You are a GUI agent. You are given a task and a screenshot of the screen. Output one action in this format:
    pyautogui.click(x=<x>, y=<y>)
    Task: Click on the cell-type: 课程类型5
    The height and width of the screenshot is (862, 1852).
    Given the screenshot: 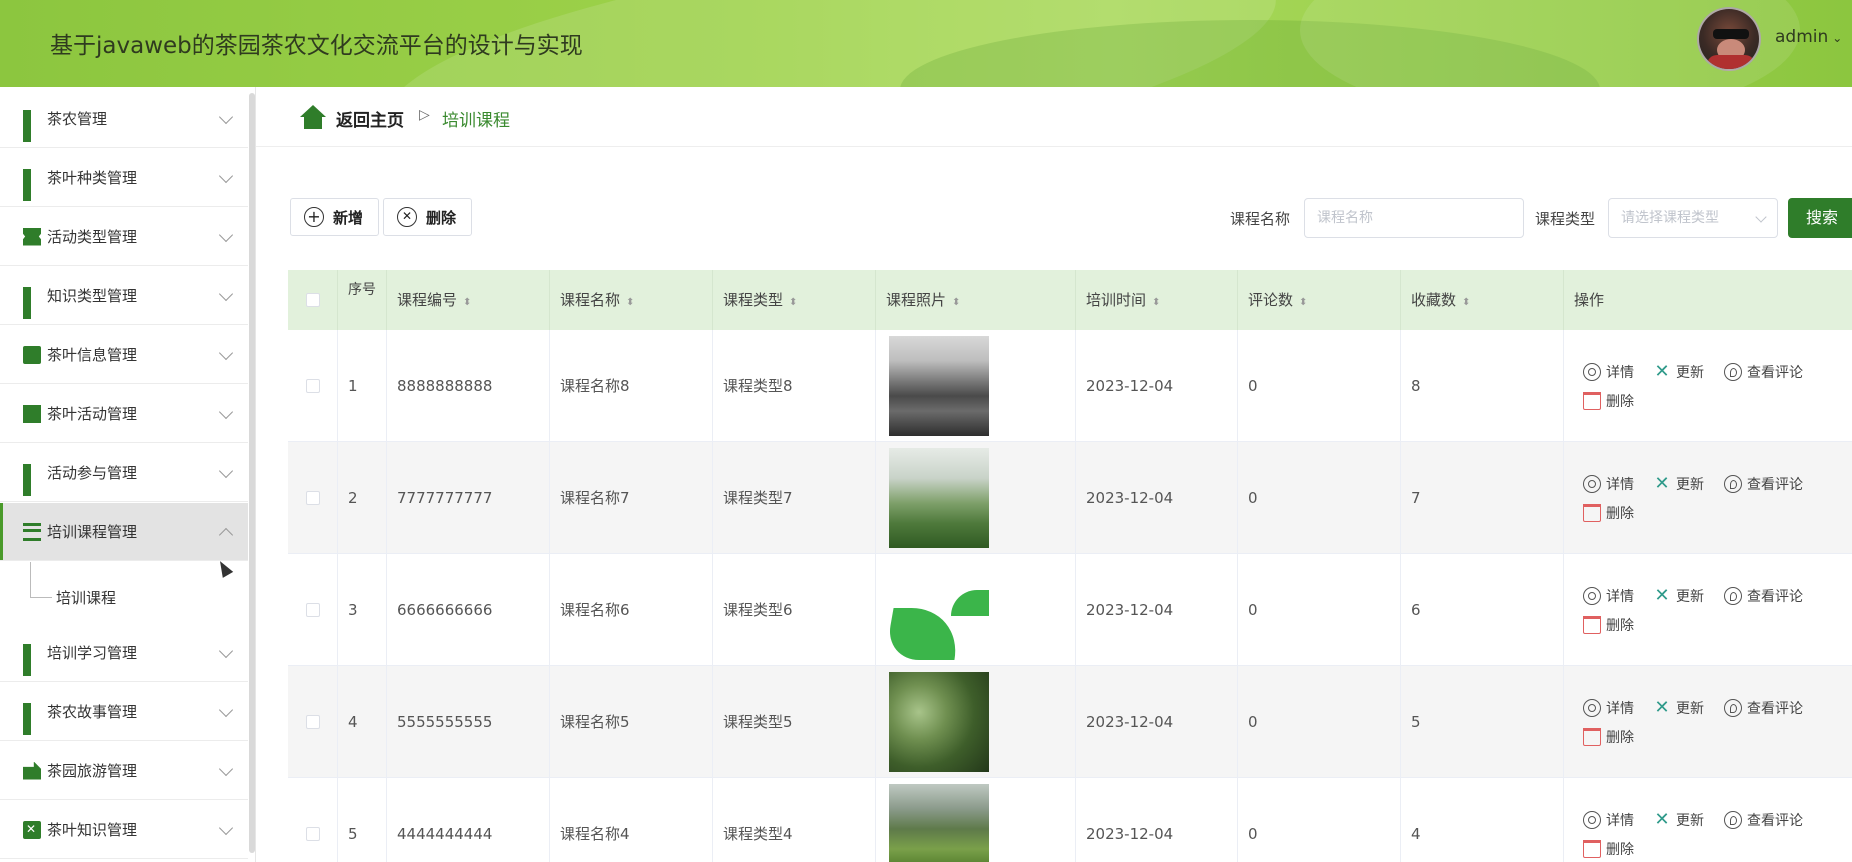 What is the action you would take?
    pyautogui.click(x=794, y=722)
    